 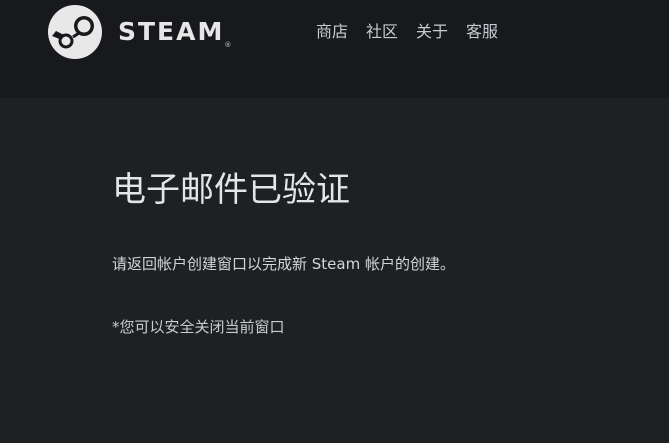 I want to click on logo-text: STEAM ®, so click(x=174, y=32).